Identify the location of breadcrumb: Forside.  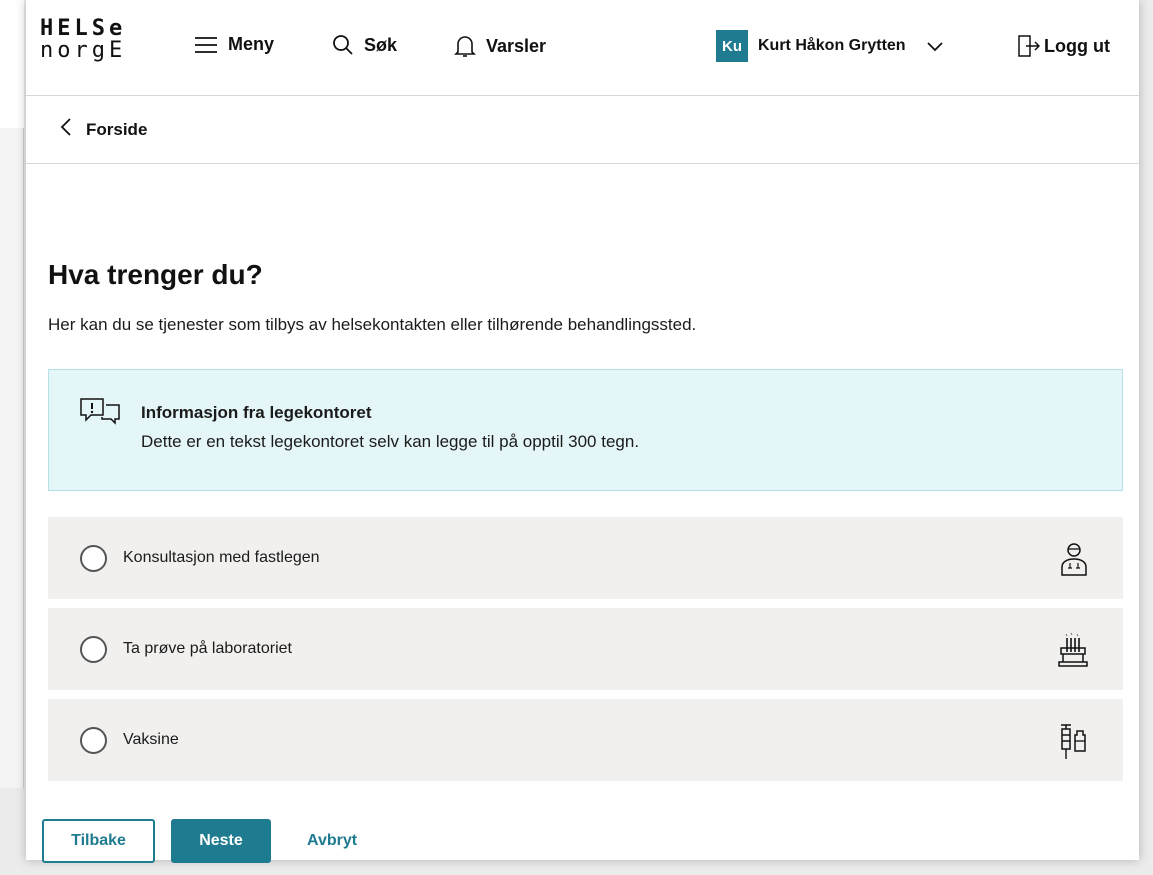
(582, 130).